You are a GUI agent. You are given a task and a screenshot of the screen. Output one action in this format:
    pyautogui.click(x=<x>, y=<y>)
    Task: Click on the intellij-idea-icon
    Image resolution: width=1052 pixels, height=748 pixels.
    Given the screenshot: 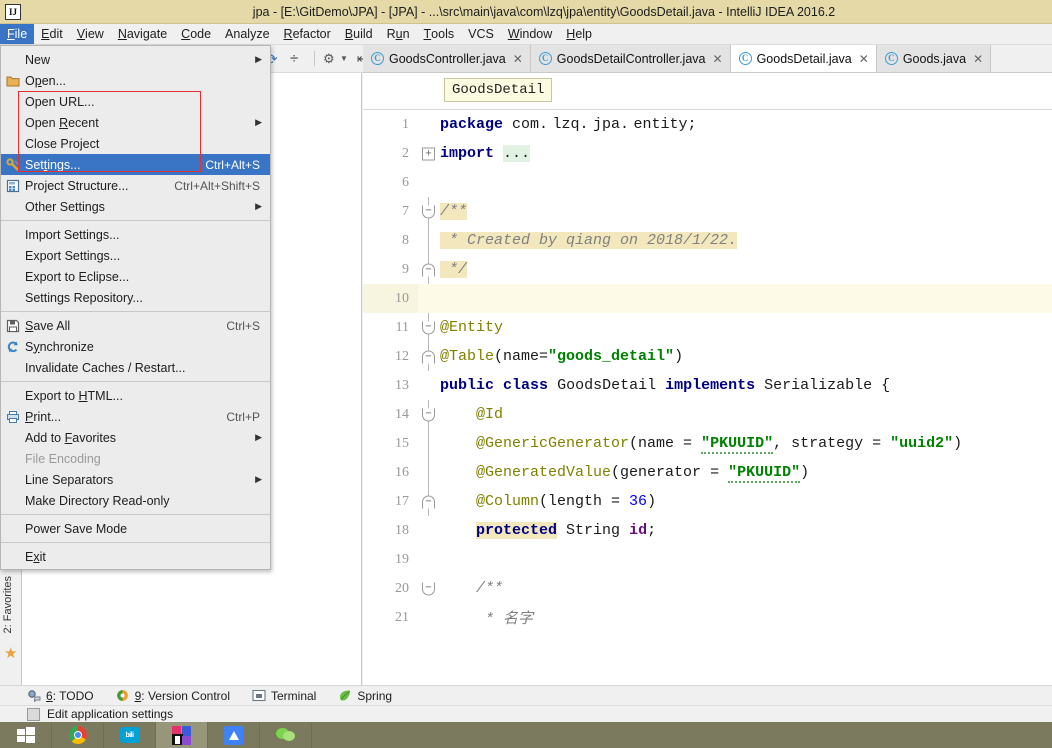 What is the action you would take?
    pyautogui.click(x=181, y=735)
    